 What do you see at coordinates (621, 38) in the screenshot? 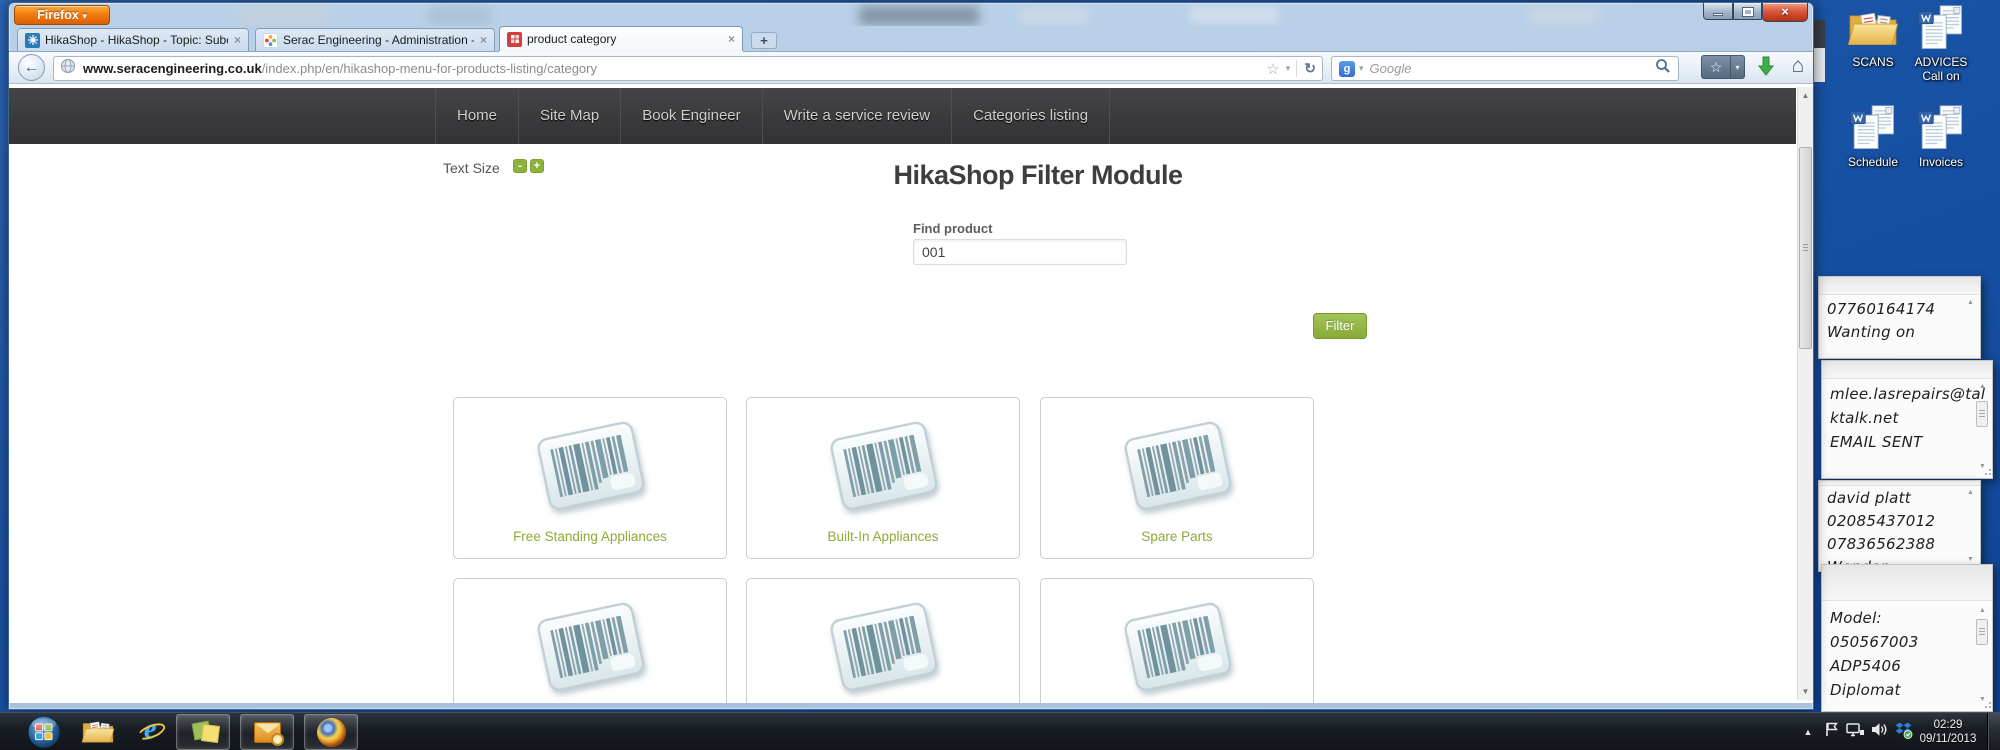
I see `tab-product-category: product category ×` at bounding box center [621, 38].